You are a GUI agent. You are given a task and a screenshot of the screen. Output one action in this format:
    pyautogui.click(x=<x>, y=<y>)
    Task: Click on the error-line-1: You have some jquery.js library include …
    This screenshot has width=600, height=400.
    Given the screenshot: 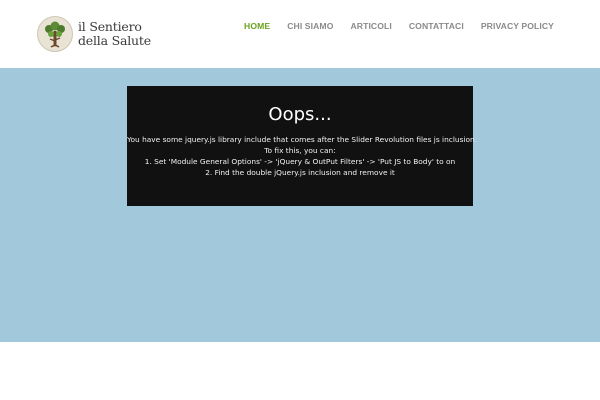 What is the action you would take?
    pyautogui.click(x=302, y=139)
    